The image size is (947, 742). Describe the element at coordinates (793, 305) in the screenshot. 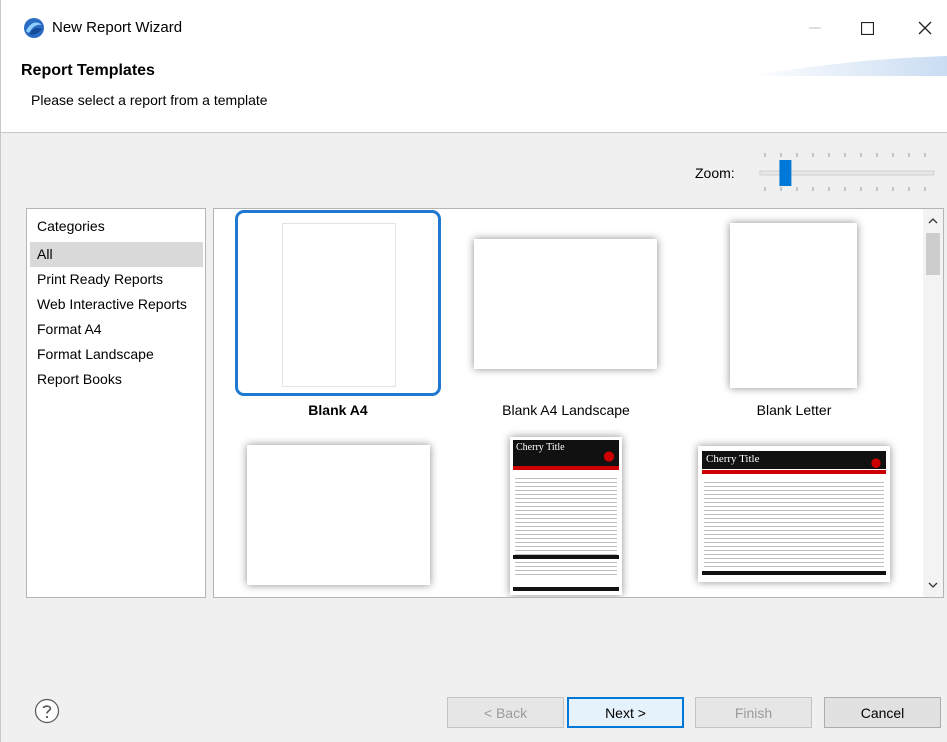

I see `template-preview-blank-letter` at that location.